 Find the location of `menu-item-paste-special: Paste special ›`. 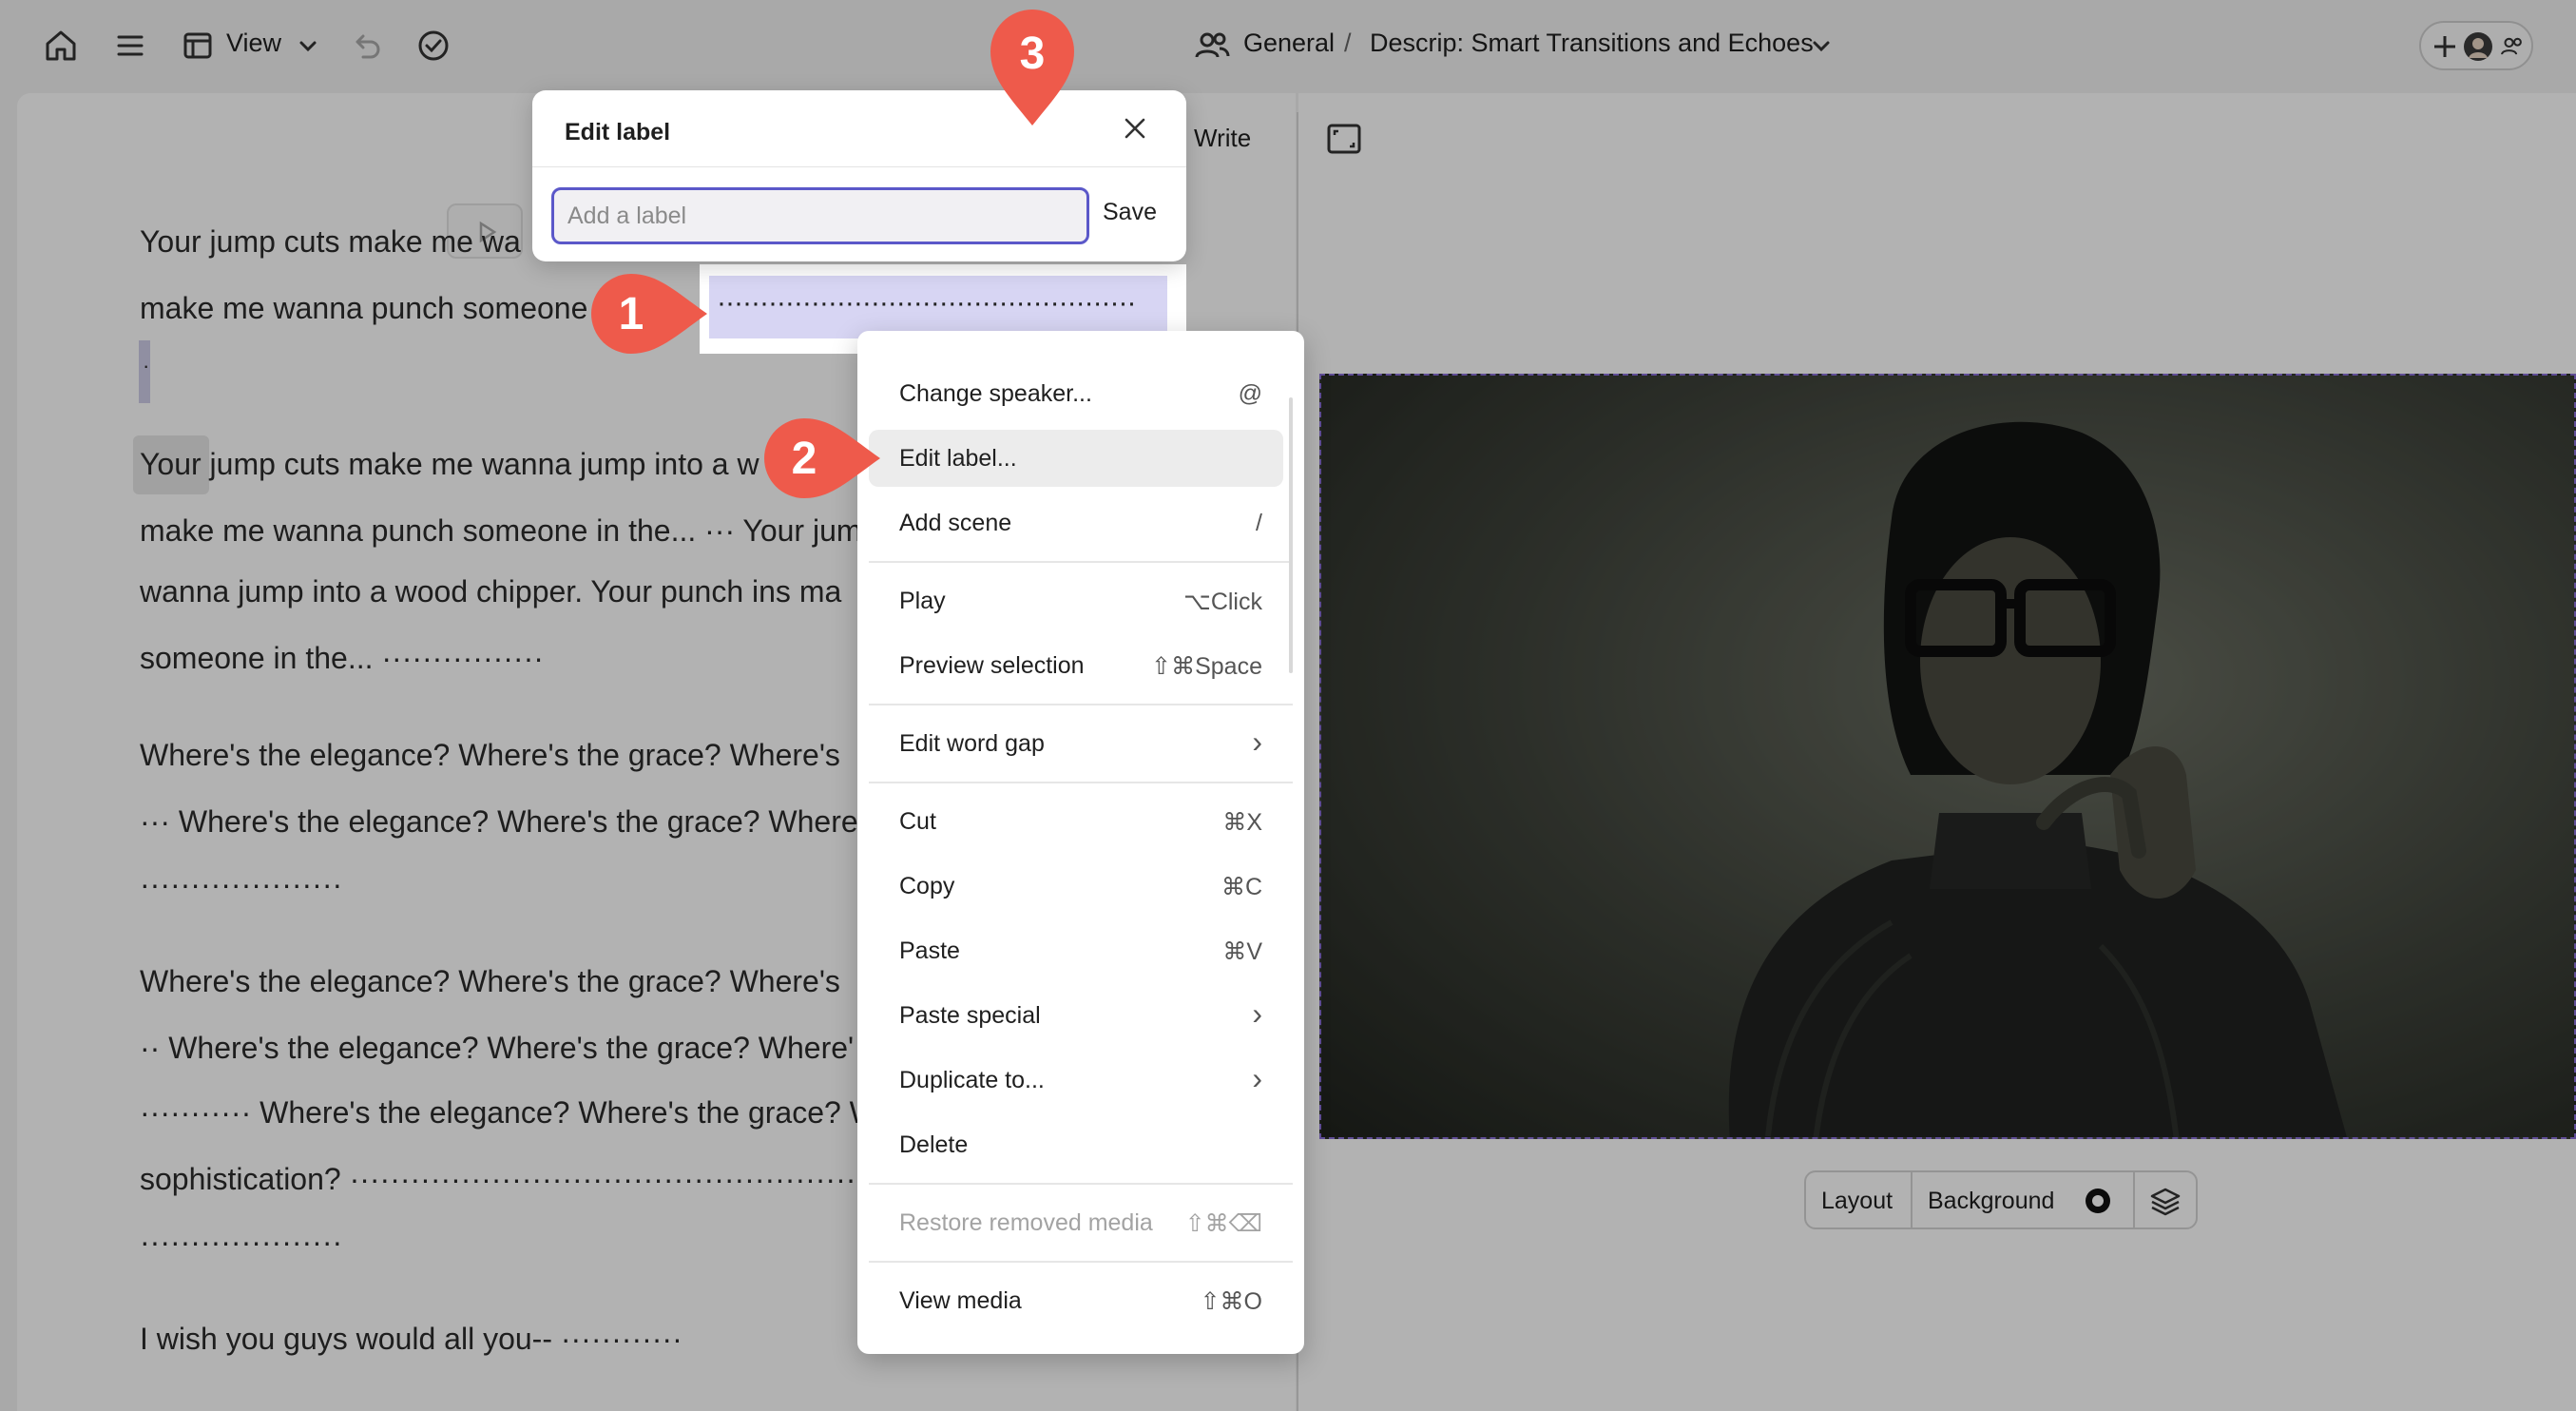

menu-item-paste-special: Paste special › is located at coordinates (1076, 1016).